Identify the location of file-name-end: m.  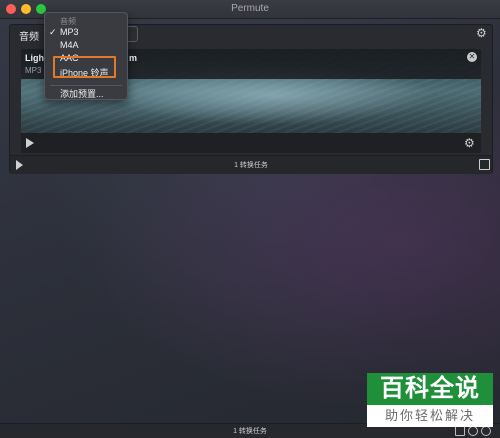
(133, 58).